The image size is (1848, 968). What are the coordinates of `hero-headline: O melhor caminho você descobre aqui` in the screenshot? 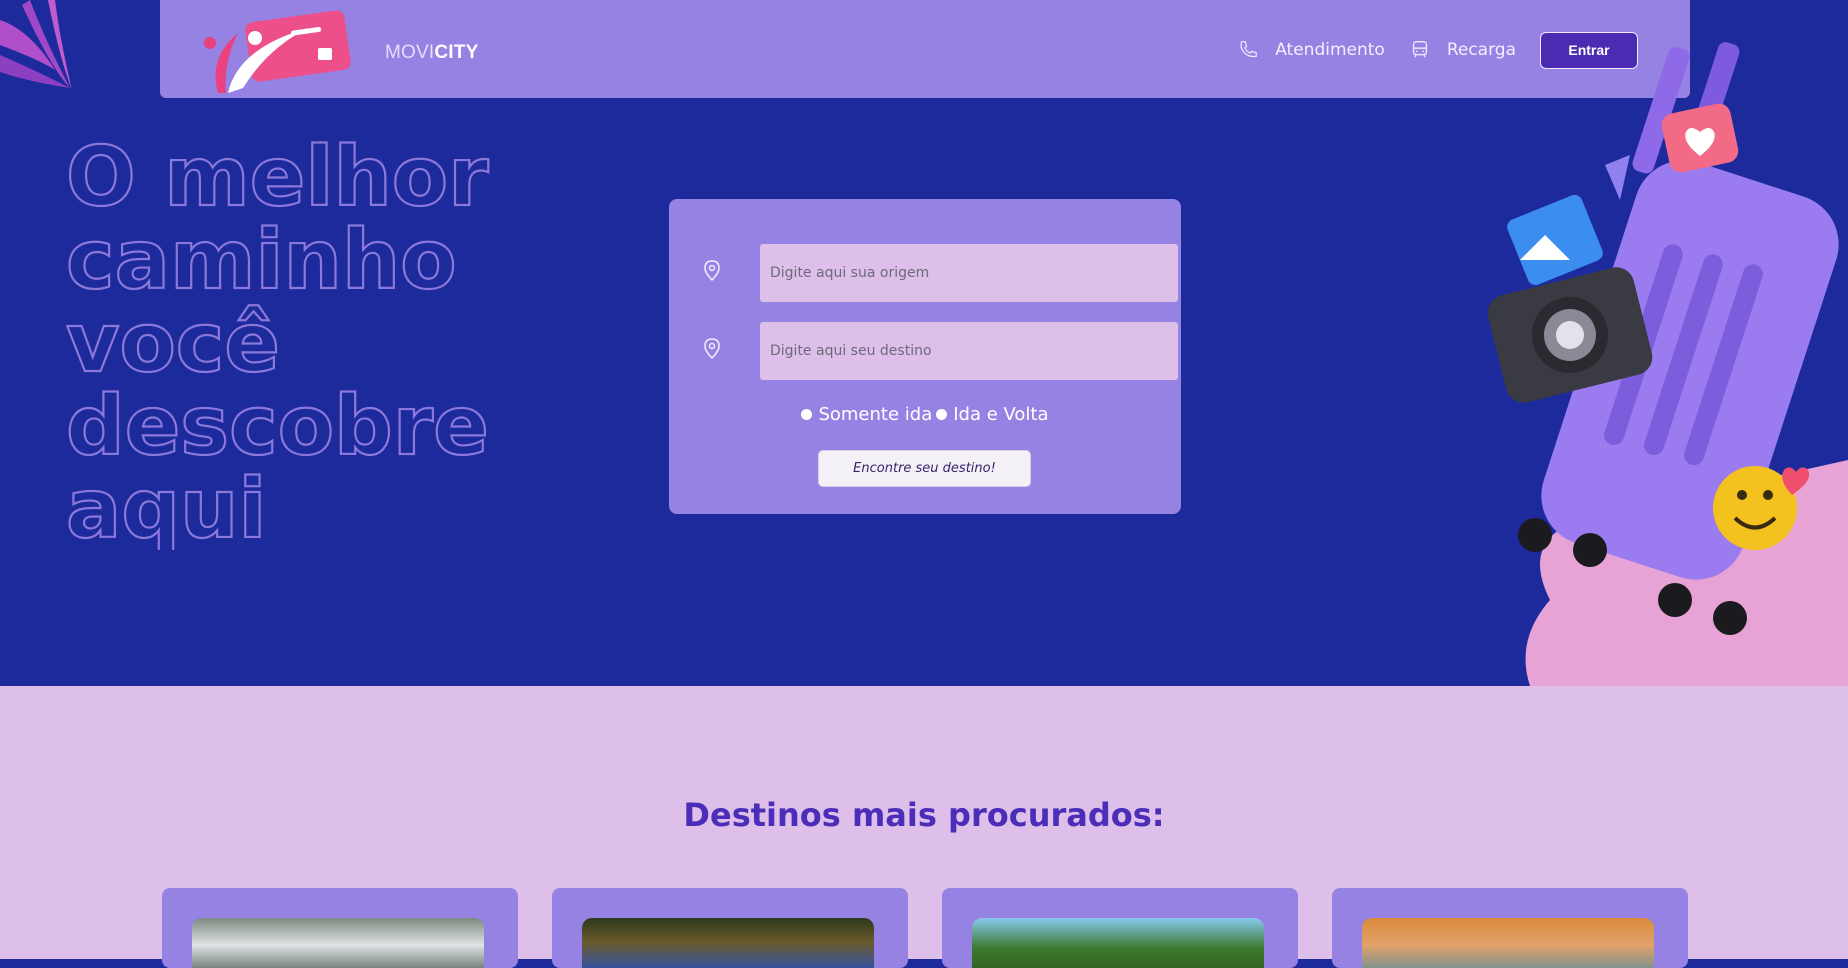 It's located at (316, 340).